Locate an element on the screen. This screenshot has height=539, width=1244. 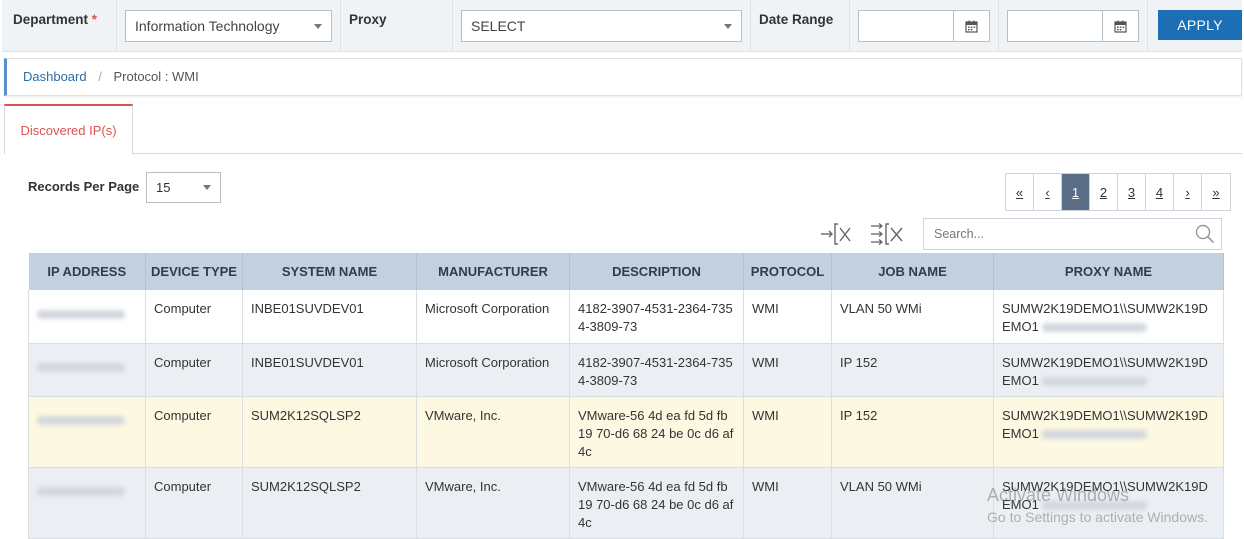
tab-bar: Discovered IP(s) is located at coordinates (623, 129).